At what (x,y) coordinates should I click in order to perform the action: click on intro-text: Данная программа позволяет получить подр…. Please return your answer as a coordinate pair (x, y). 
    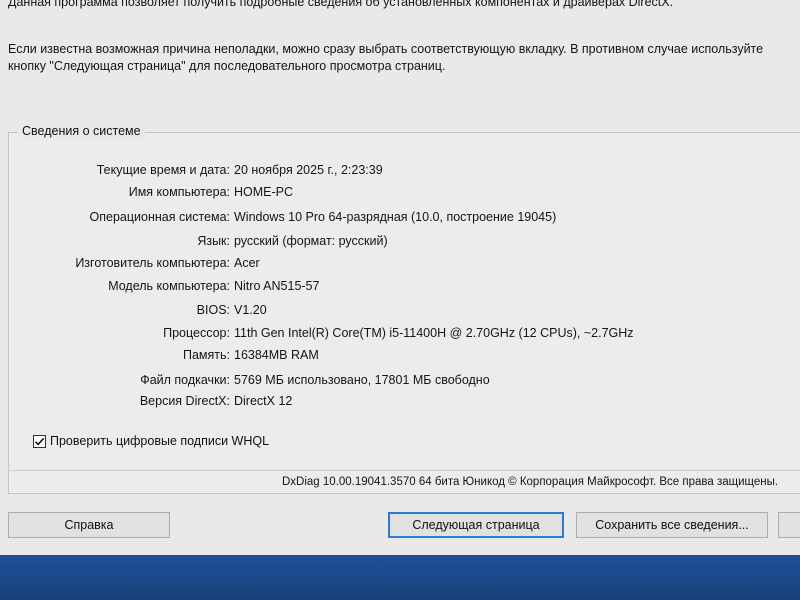
    Looking at the image, I should click on (403, 37).